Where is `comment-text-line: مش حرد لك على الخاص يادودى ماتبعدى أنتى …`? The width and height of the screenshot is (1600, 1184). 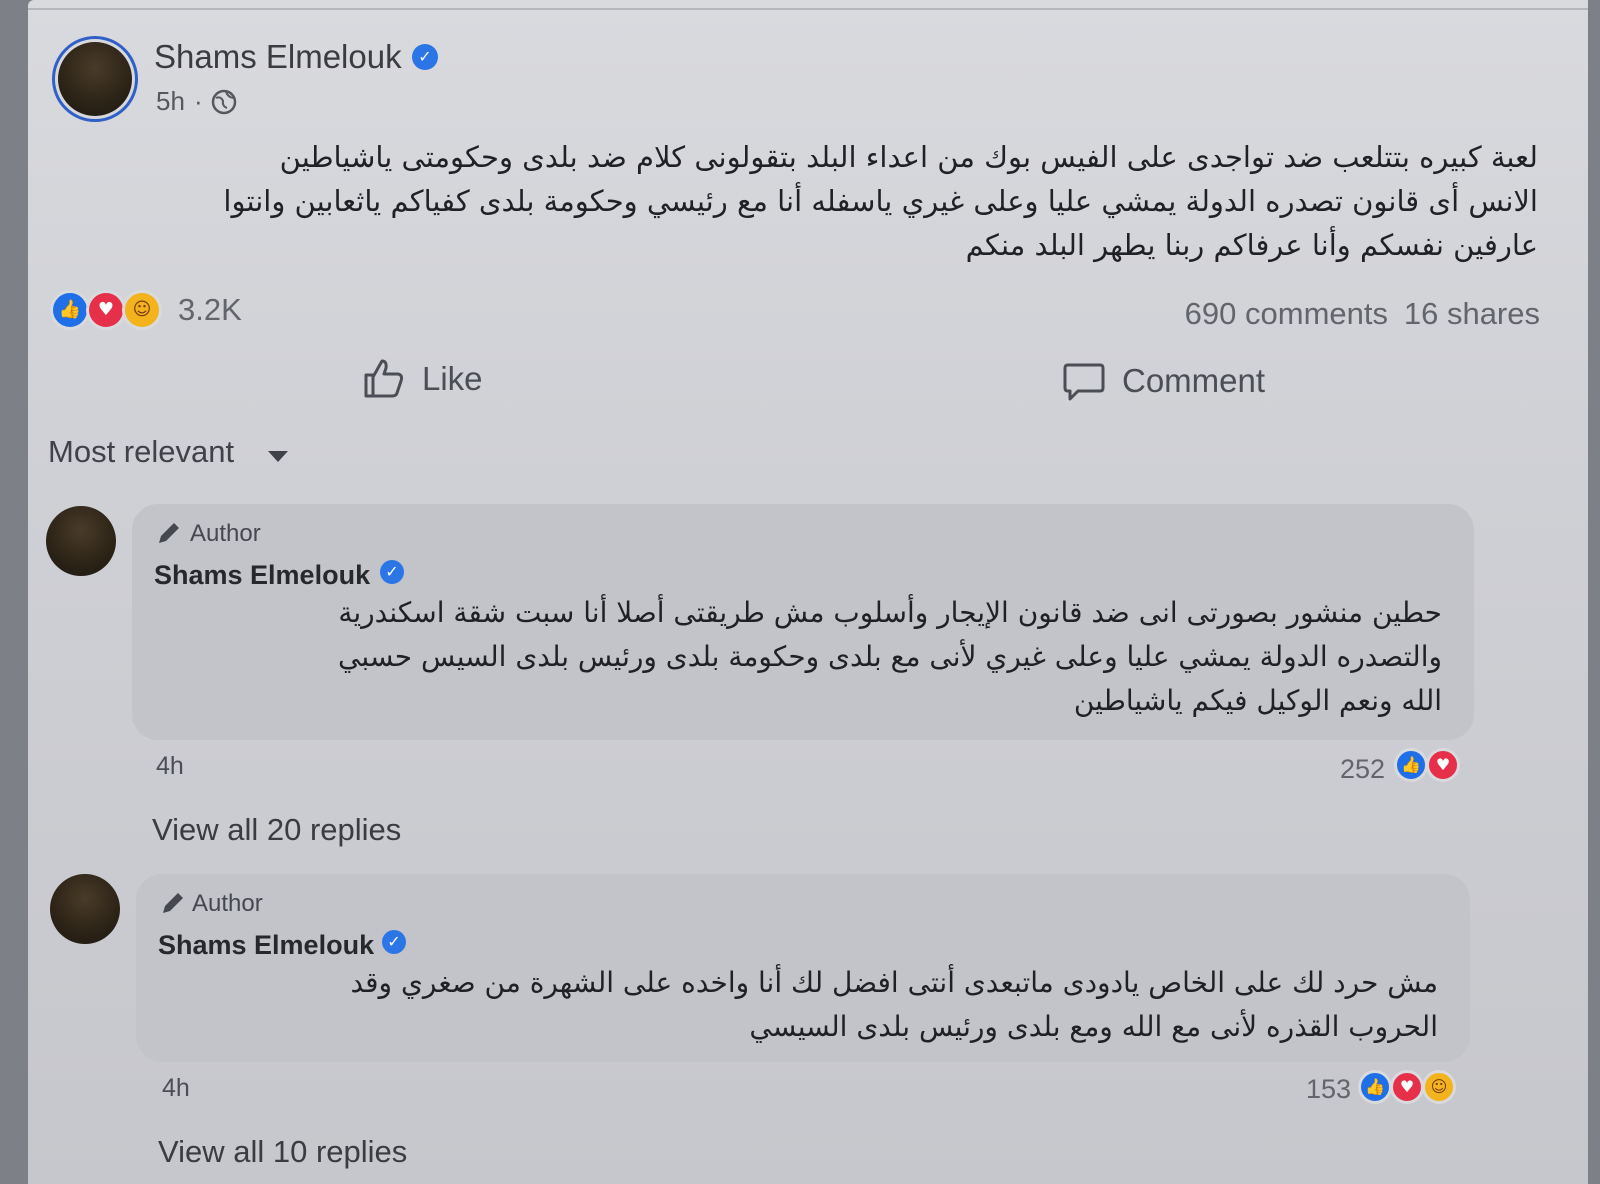 comment-text-line: مش حرد لك على الخاص يادودى ماتبعدى أنتى … is located at coordinates (894, 982).